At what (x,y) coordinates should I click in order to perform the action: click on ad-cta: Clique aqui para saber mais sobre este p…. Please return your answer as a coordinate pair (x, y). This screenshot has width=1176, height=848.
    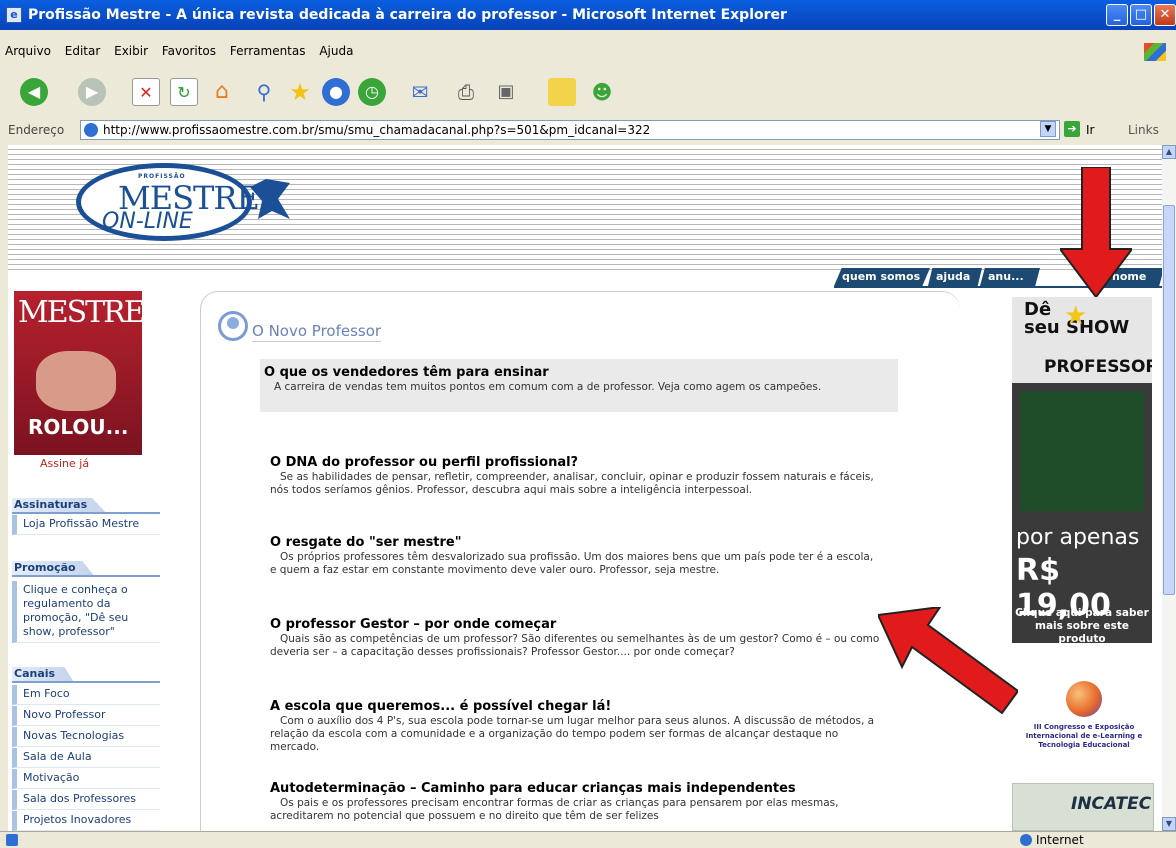
    Looking at the image, I should click on (1082, 625).